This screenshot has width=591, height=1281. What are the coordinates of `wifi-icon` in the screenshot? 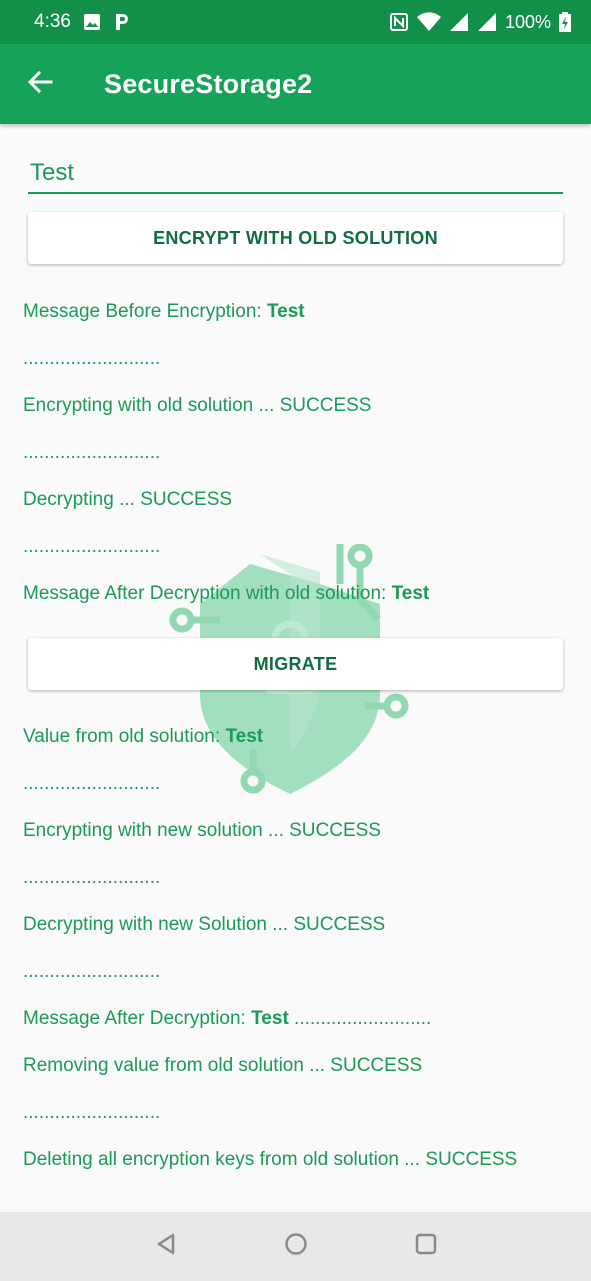 It's located at (428, 22).